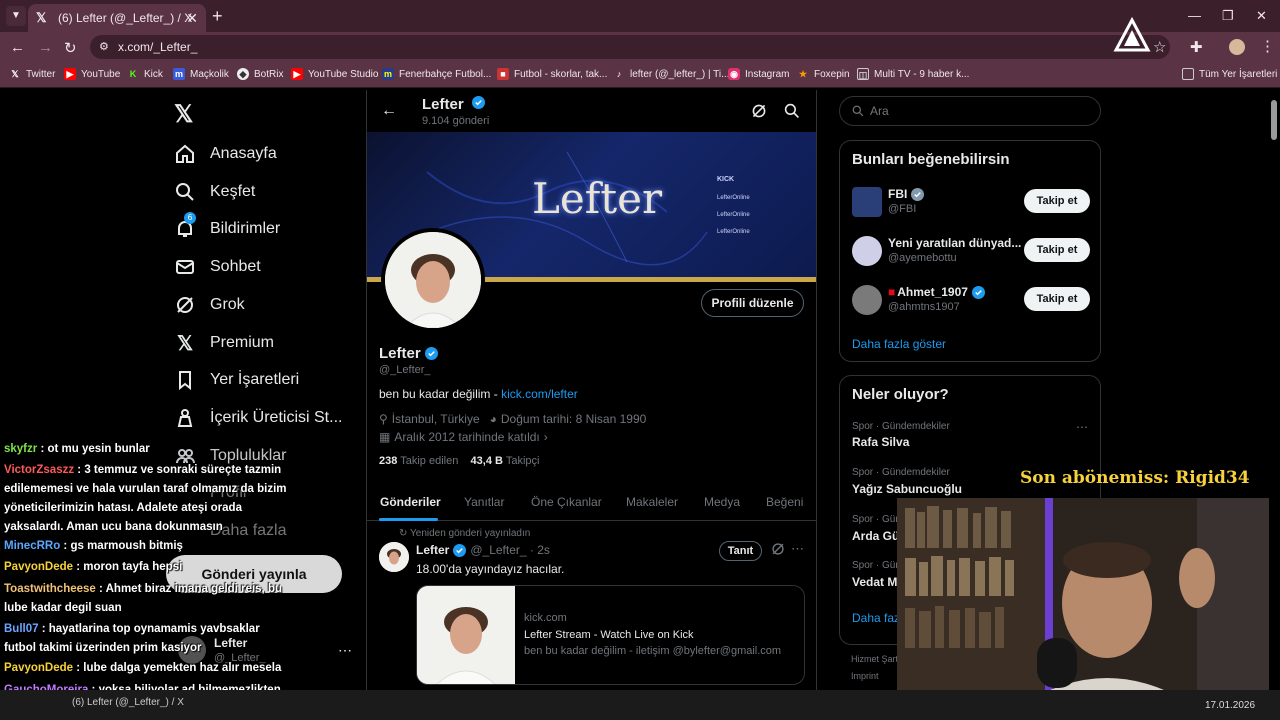 The height and width of the screenshot is (720, 1280). I want to click on tweet-avatar, so click(394, 557).